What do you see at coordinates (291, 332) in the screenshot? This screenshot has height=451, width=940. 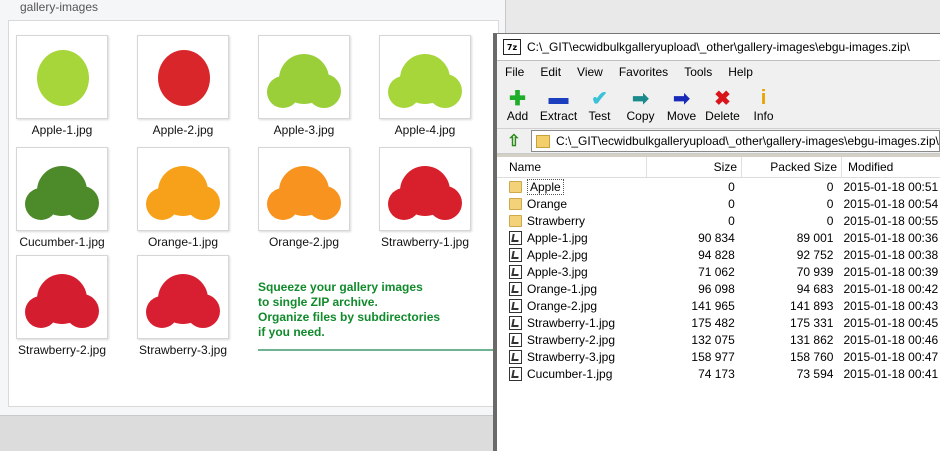 I see `promo-line: if you need.` at bounding box center [291, 332].